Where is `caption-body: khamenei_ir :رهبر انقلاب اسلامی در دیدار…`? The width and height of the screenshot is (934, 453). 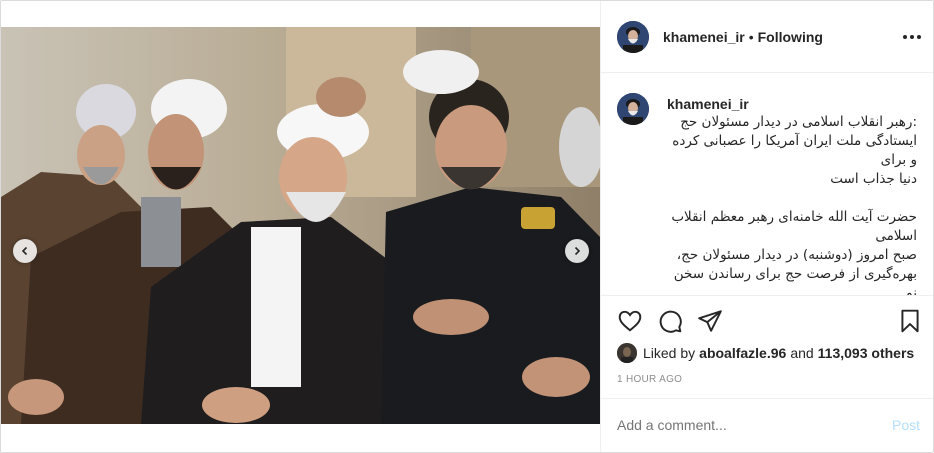
caption-body: khamenei_ir :رهبر انقلاب اسلامی در دیدار… is located at coordinates (792, 194).